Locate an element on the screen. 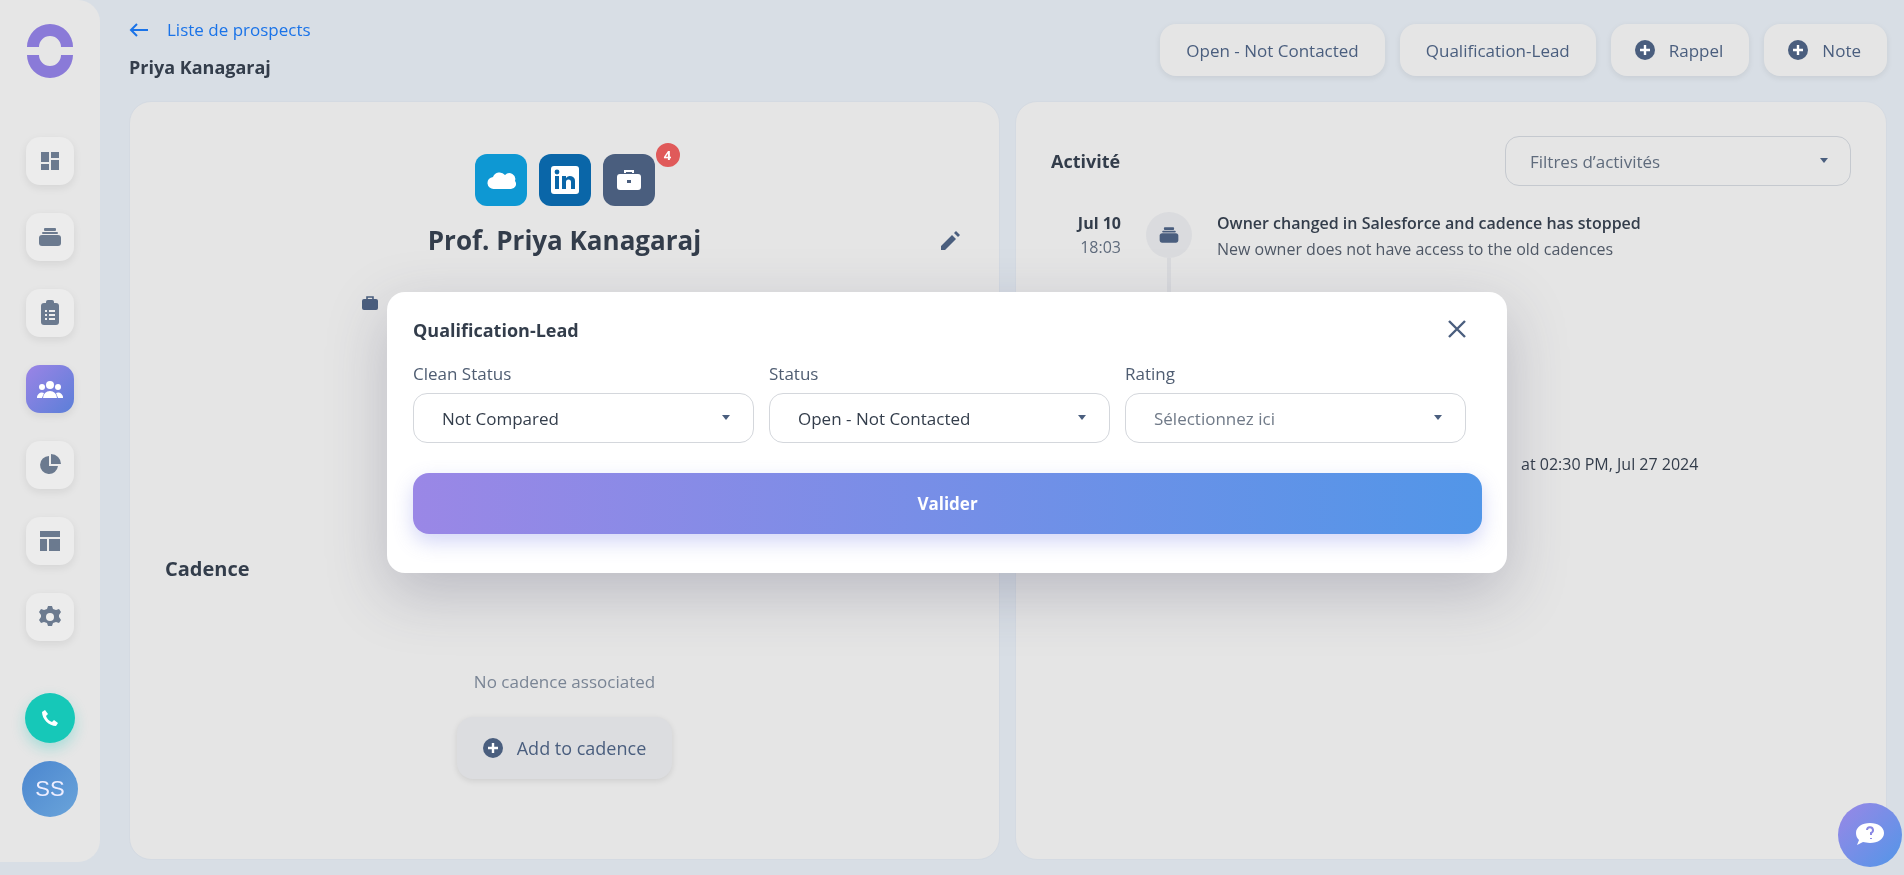 This screenshot has height=875, width=1904. clipboard-icon is located at coordinates (50, 313).